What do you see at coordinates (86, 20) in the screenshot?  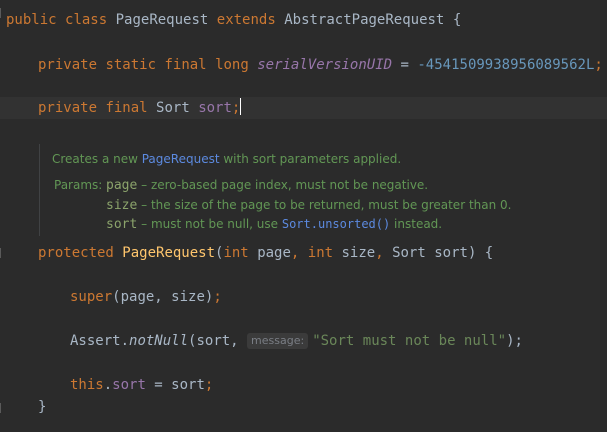 I see `keyword: class` at bounding box center [86, 20].